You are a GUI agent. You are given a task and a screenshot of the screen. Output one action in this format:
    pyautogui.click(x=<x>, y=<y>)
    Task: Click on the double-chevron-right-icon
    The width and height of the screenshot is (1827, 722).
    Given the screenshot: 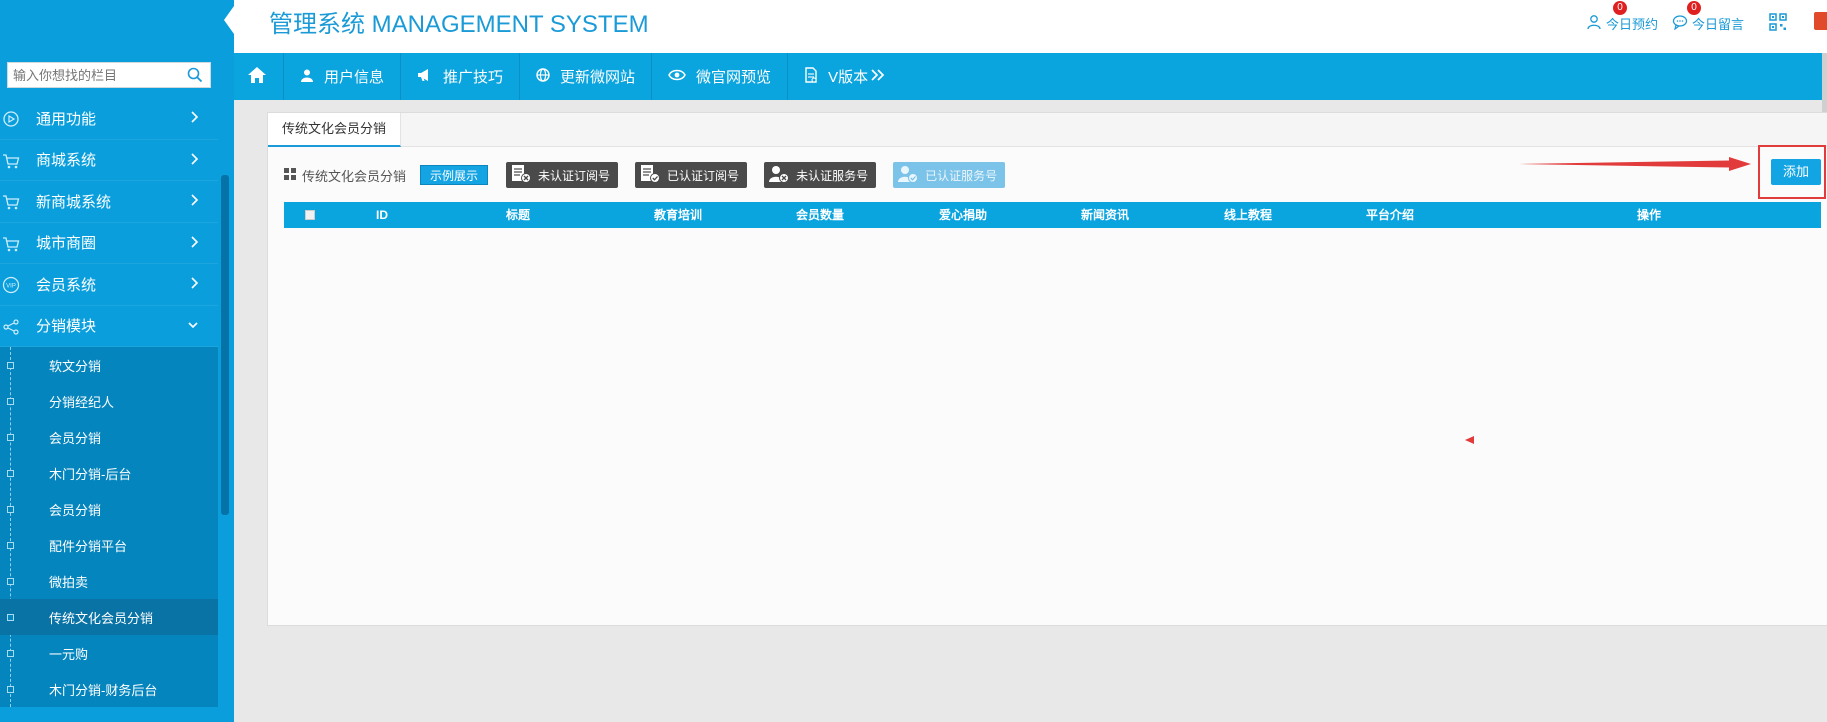 What is the action you would take?
    pyautogui.click(x=878, y=77)
    